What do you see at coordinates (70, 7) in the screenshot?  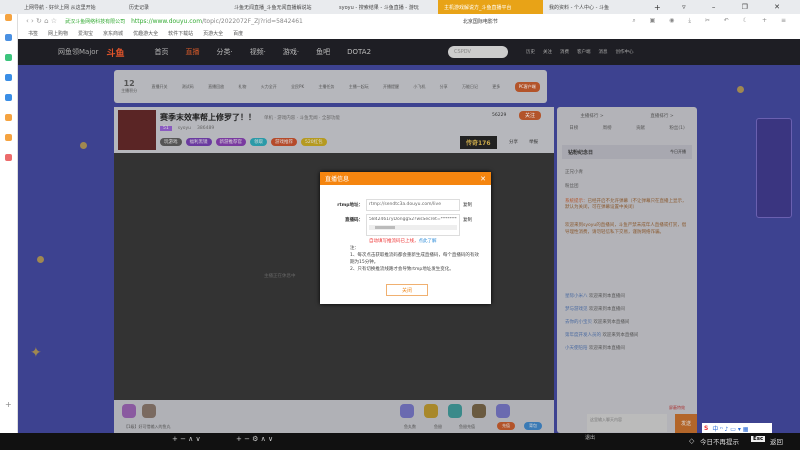 I see `browser-tab: 上网导航 - 好伙上网 从这里开始` at bounding box center [70, 7].